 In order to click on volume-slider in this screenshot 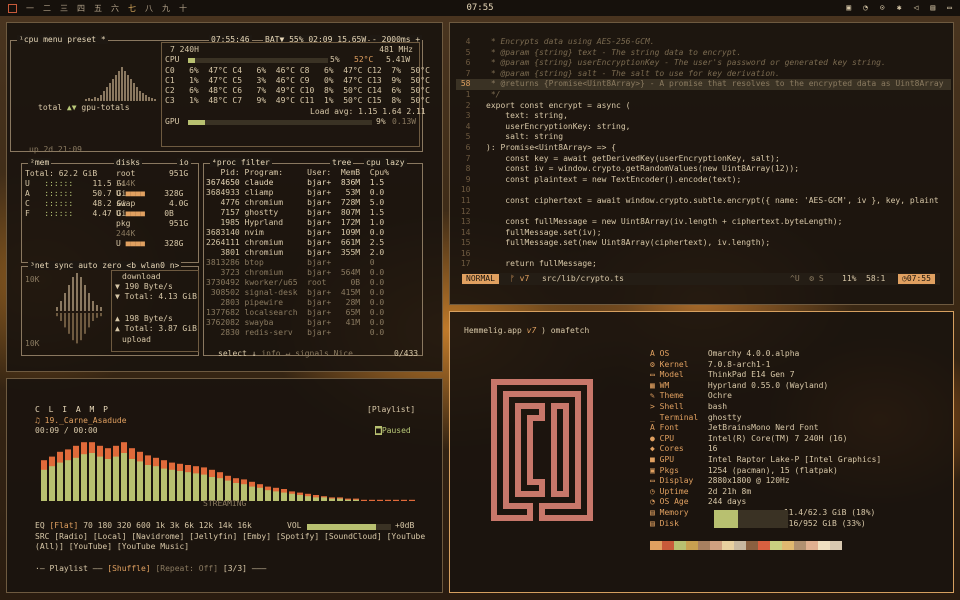, I will do `click(349, 527)`.